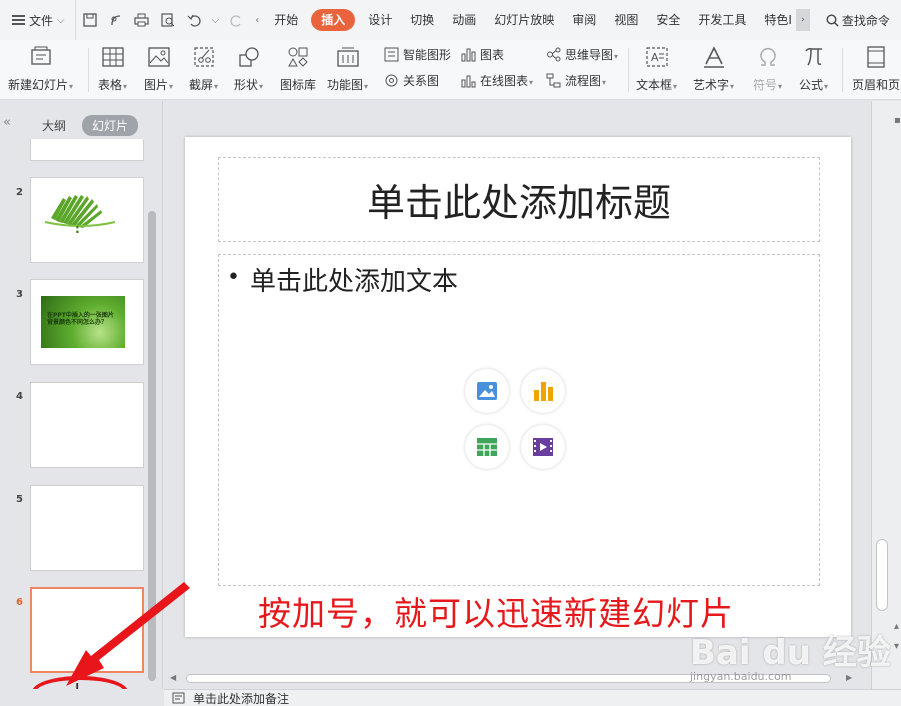 This screenshot has height=706, width=901. What do you see at coordinates (767, 68) in the screenshot?
I see `symbol-button: 符号` at bounding box center [767, 68].